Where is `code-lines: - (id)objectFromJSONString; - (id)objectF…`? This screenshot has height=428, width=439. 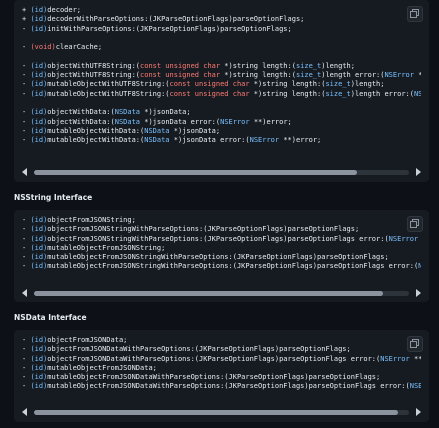 code-lines: - (id)objectFromJSONString; - (id)objectF… is located at coordinates (221, 241).